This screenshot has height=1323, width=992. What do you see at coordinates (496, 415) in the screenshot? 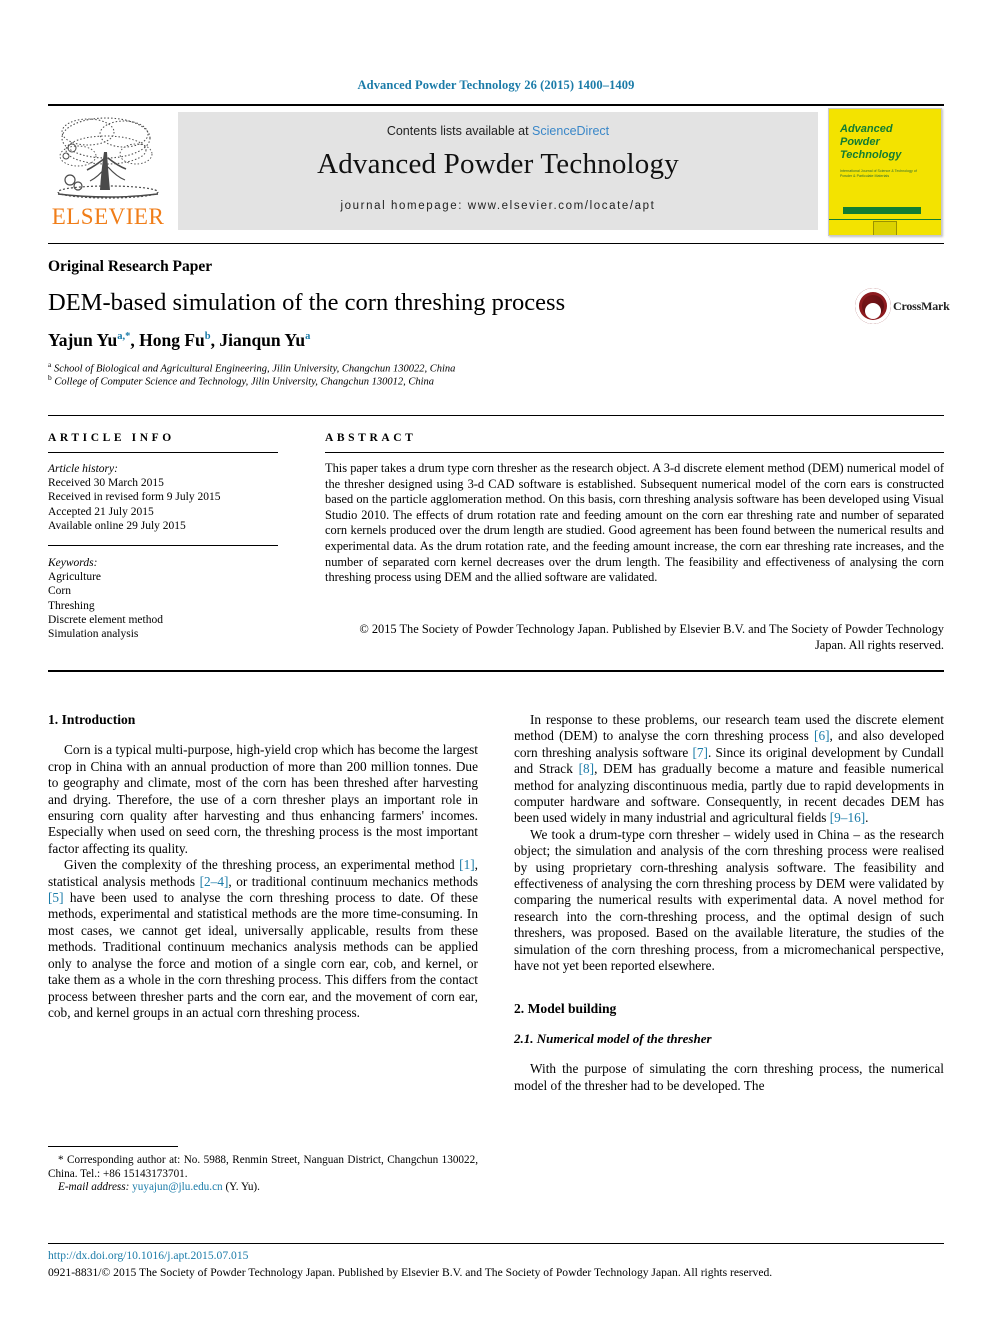
I see `info-top-rule` at bounding box center [496, 415].